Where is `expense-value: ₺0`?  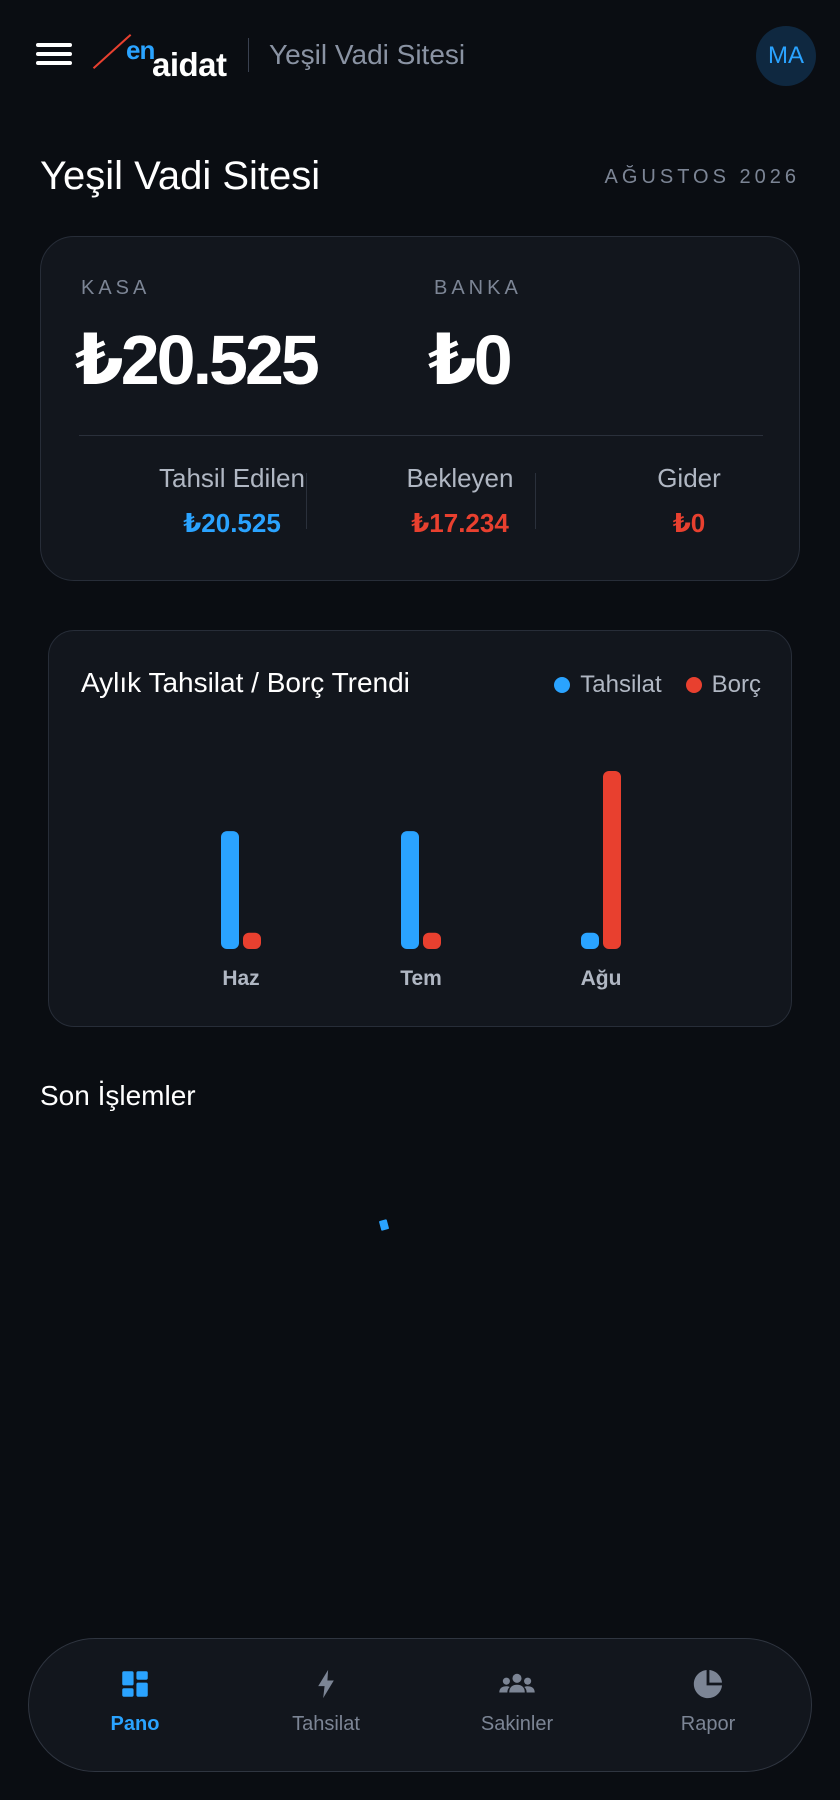
expense-value: ₺0 is located at coordinates (689, 523).